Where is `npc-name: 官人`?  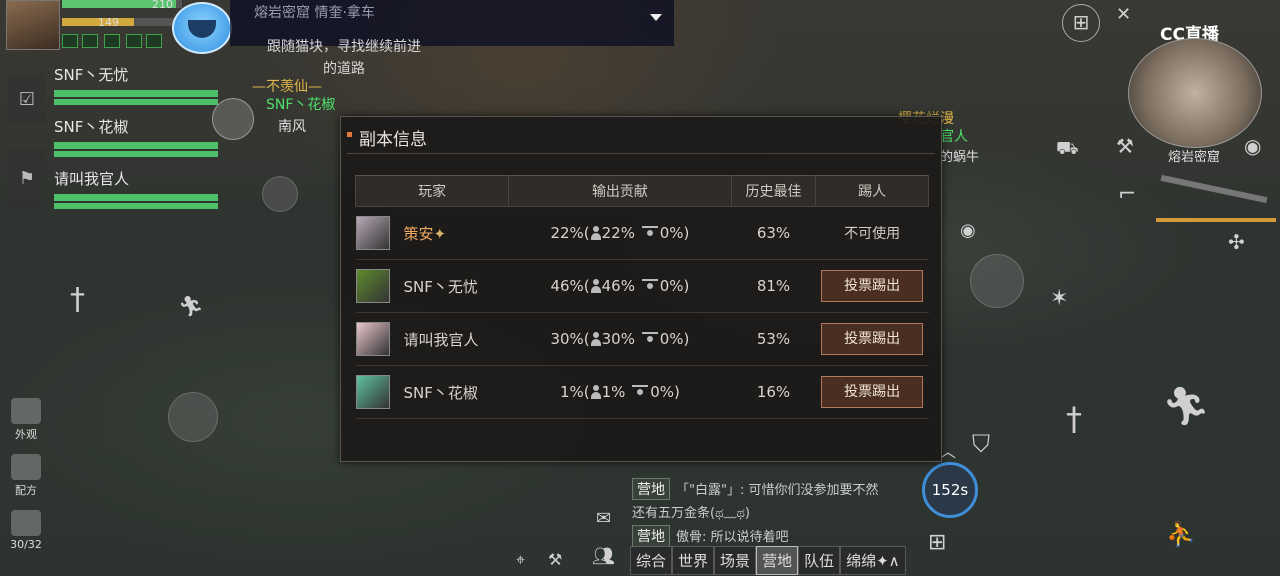 npc-name: 官人 is located at coordinates (954, 137).